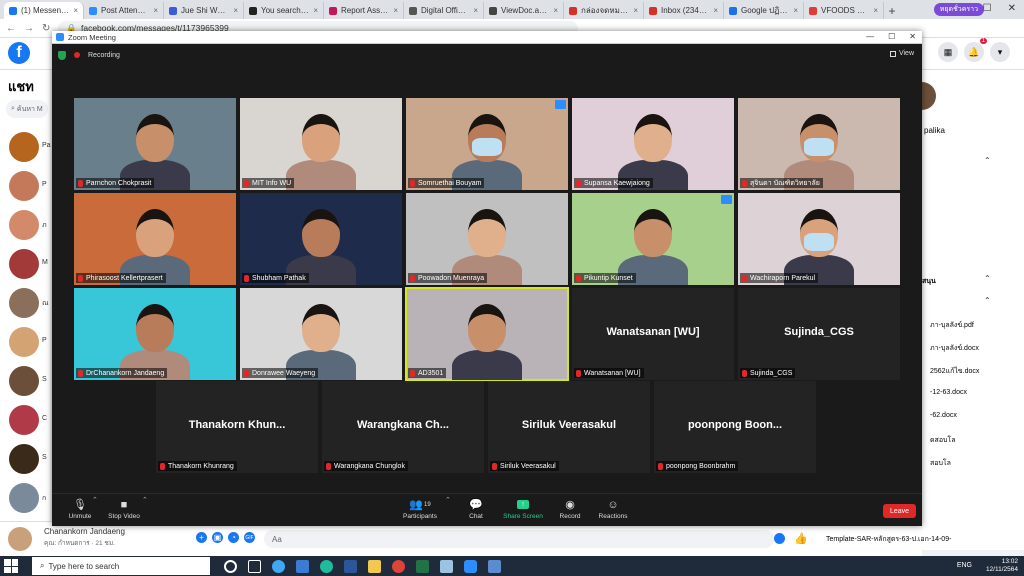 The height and width of the screenshot is (576, 1024). I want to click on participant-tile: poonpong Boon... poonpong Boonbrahm, so click(735, 427).